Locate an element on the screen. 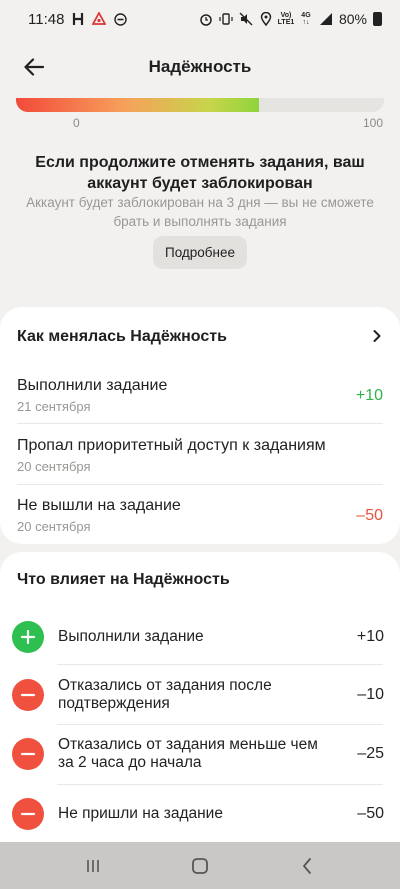 Image resolution: width=400 pixels, height=889 pixels. factor-item-text: Не пришли на задание is located at coordinates (140, 813).